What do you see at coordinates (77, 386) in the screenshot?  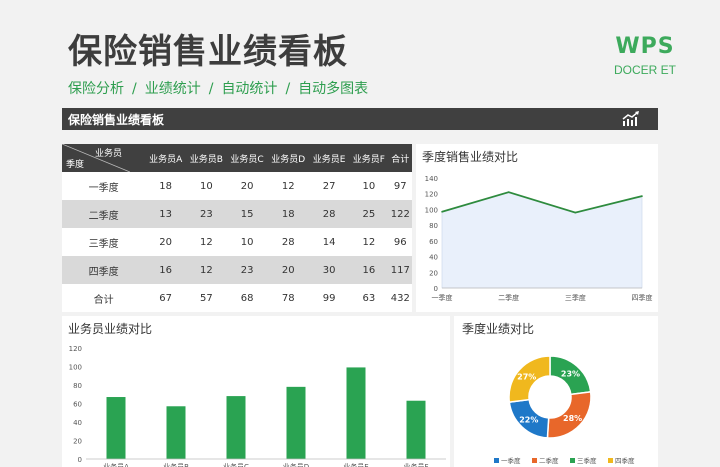 I see `y-tick-label: 80` at bounding box center [77, 386].